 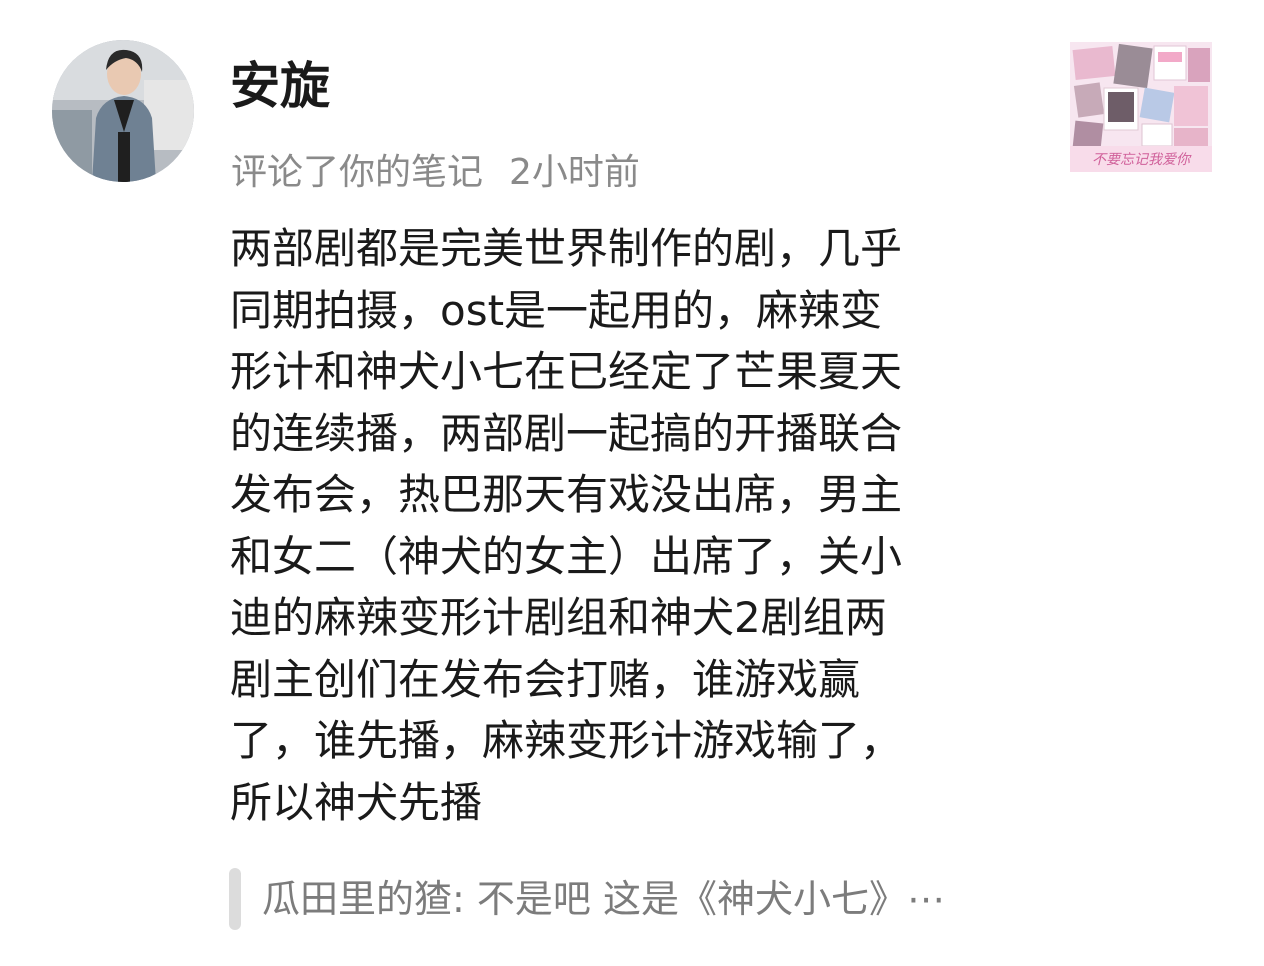 I want to click on comment-line: 同期拍摄，ost是一起用的，麻辣变, so click(x=556, y=310).